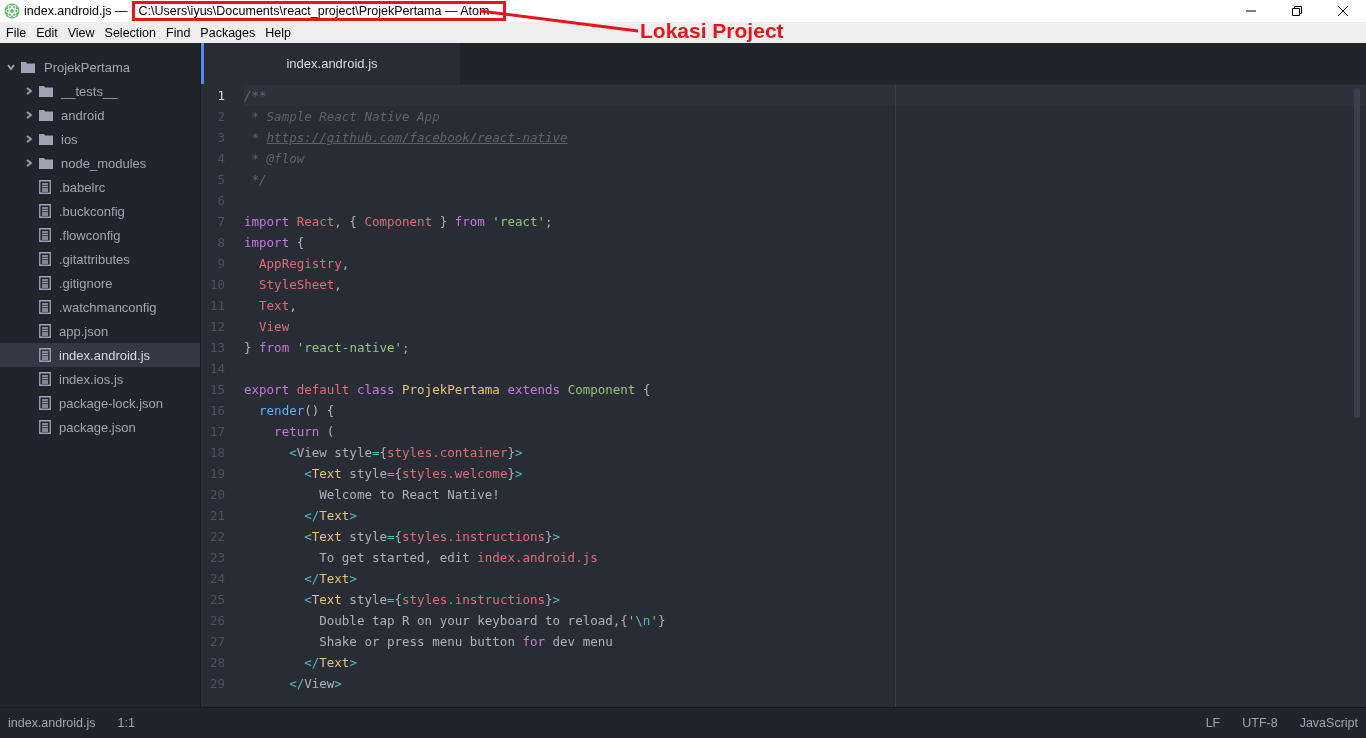  What do you see at coordinates (447, 389) in the screenshot?
I see `code-line: export default class ProjekPertama extends Component {` at bounding box center [447, 389].